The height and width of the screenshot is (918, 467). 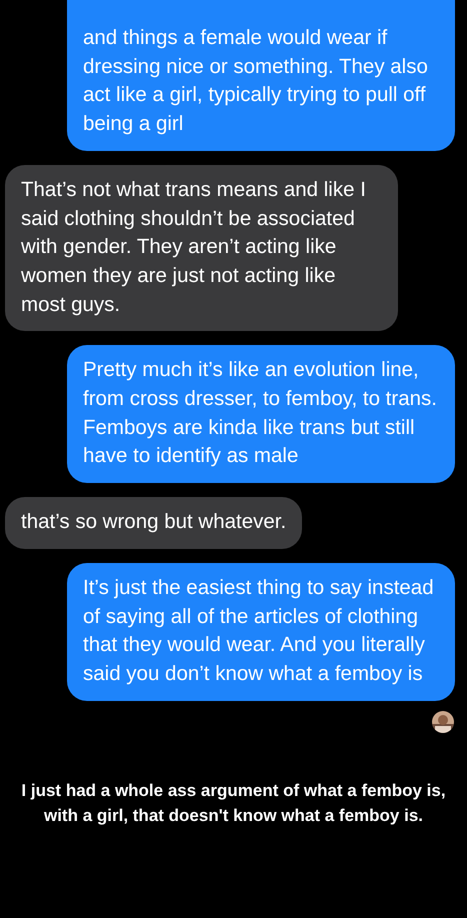 What do you see at coordinates (261, 75) in the screenshot?
I see `message-bubble: and things a female would wear if dressing nice or something. They also act like a girl, typically trying to pull off being a girl` at bounding box center [261, 75].